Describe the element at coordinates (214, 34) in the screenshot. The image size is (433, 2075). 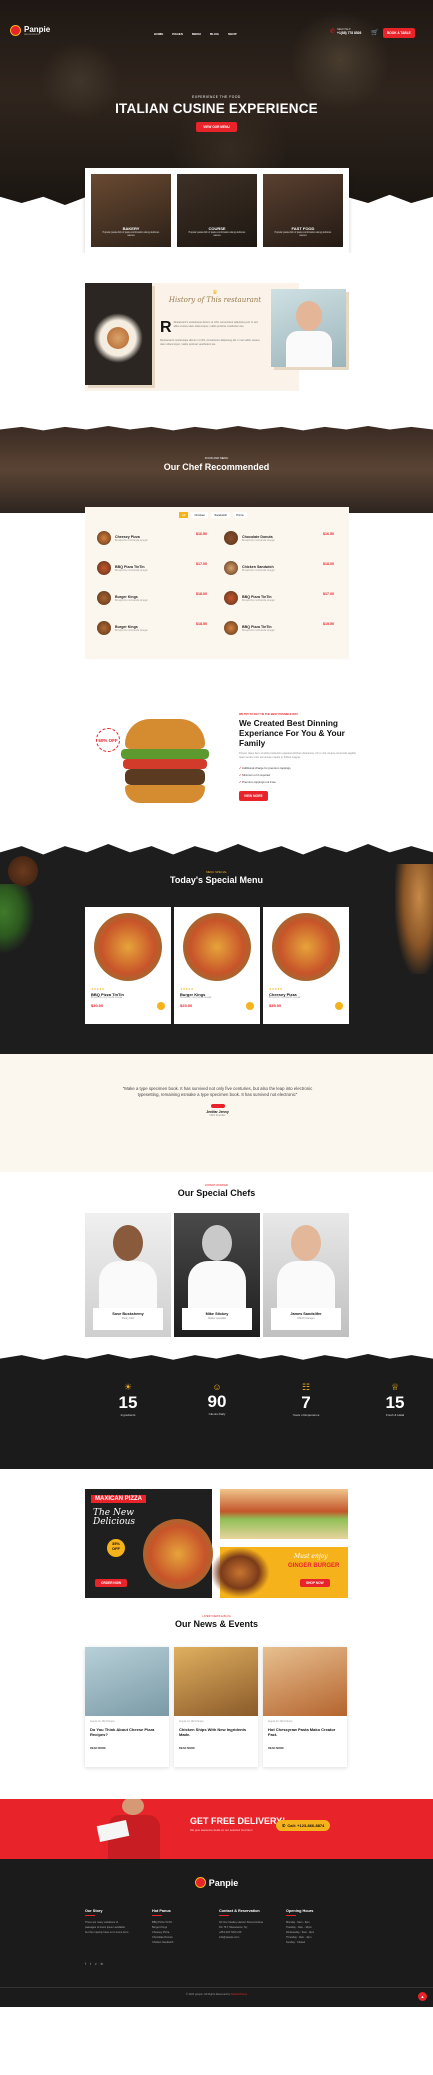
I see `nav-blog: BLOG` at that location.